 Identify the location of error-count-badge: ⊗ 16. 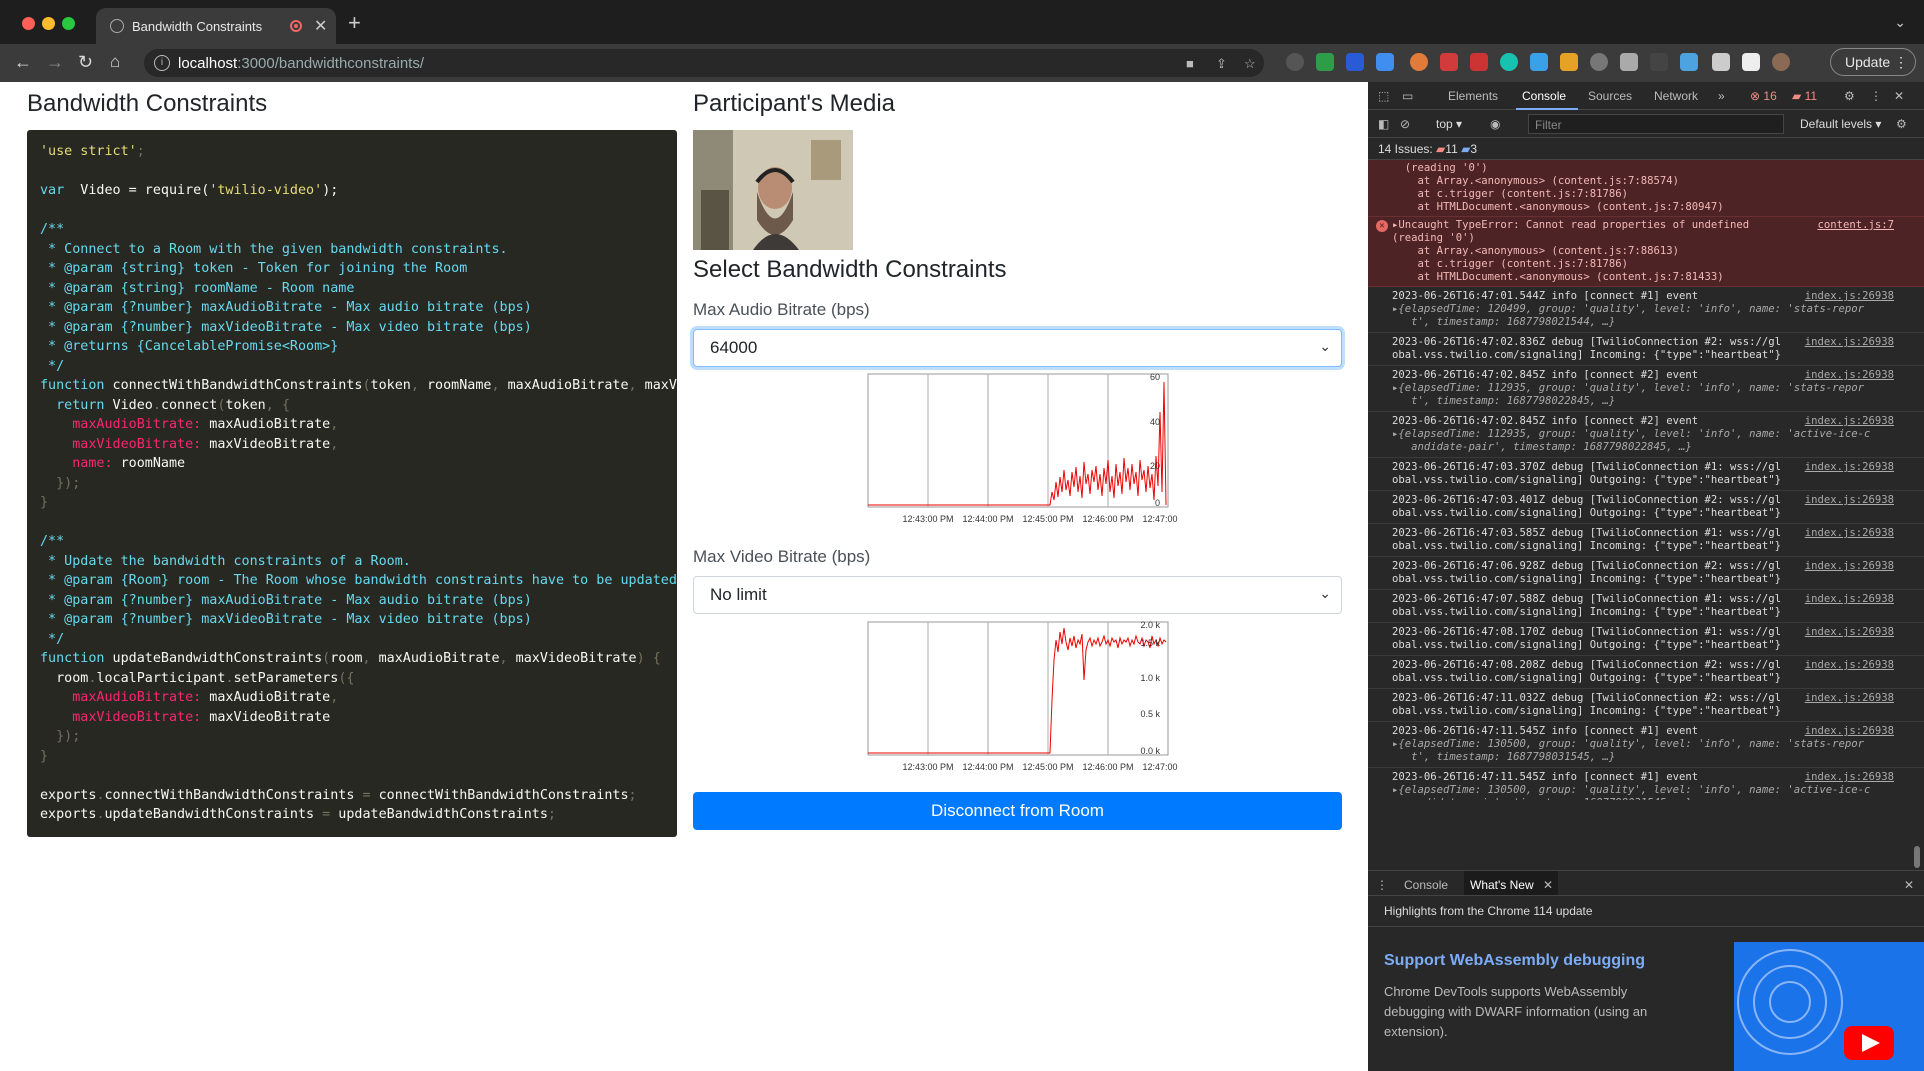
(1763, 96).